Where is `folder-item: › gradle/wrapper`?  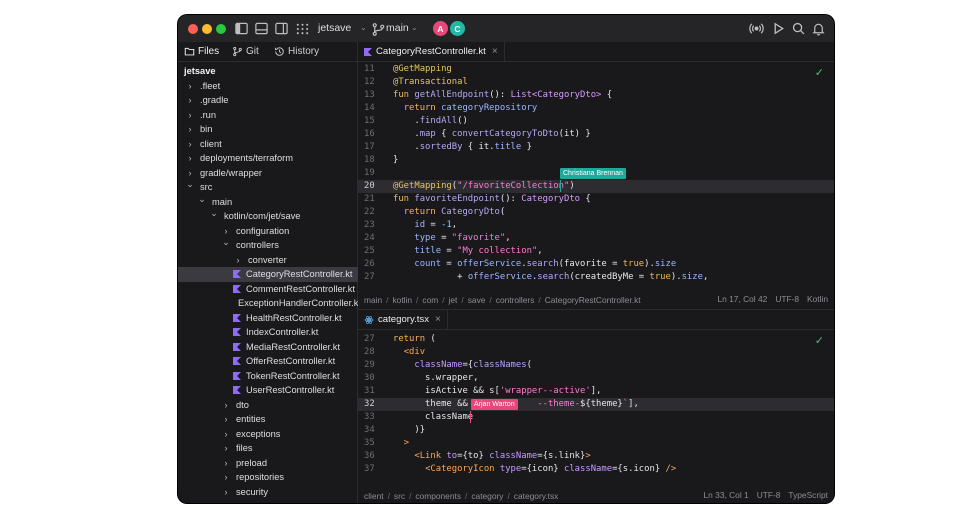 folder-item: › gradle/wrapper is located at coordinates (268, 173).